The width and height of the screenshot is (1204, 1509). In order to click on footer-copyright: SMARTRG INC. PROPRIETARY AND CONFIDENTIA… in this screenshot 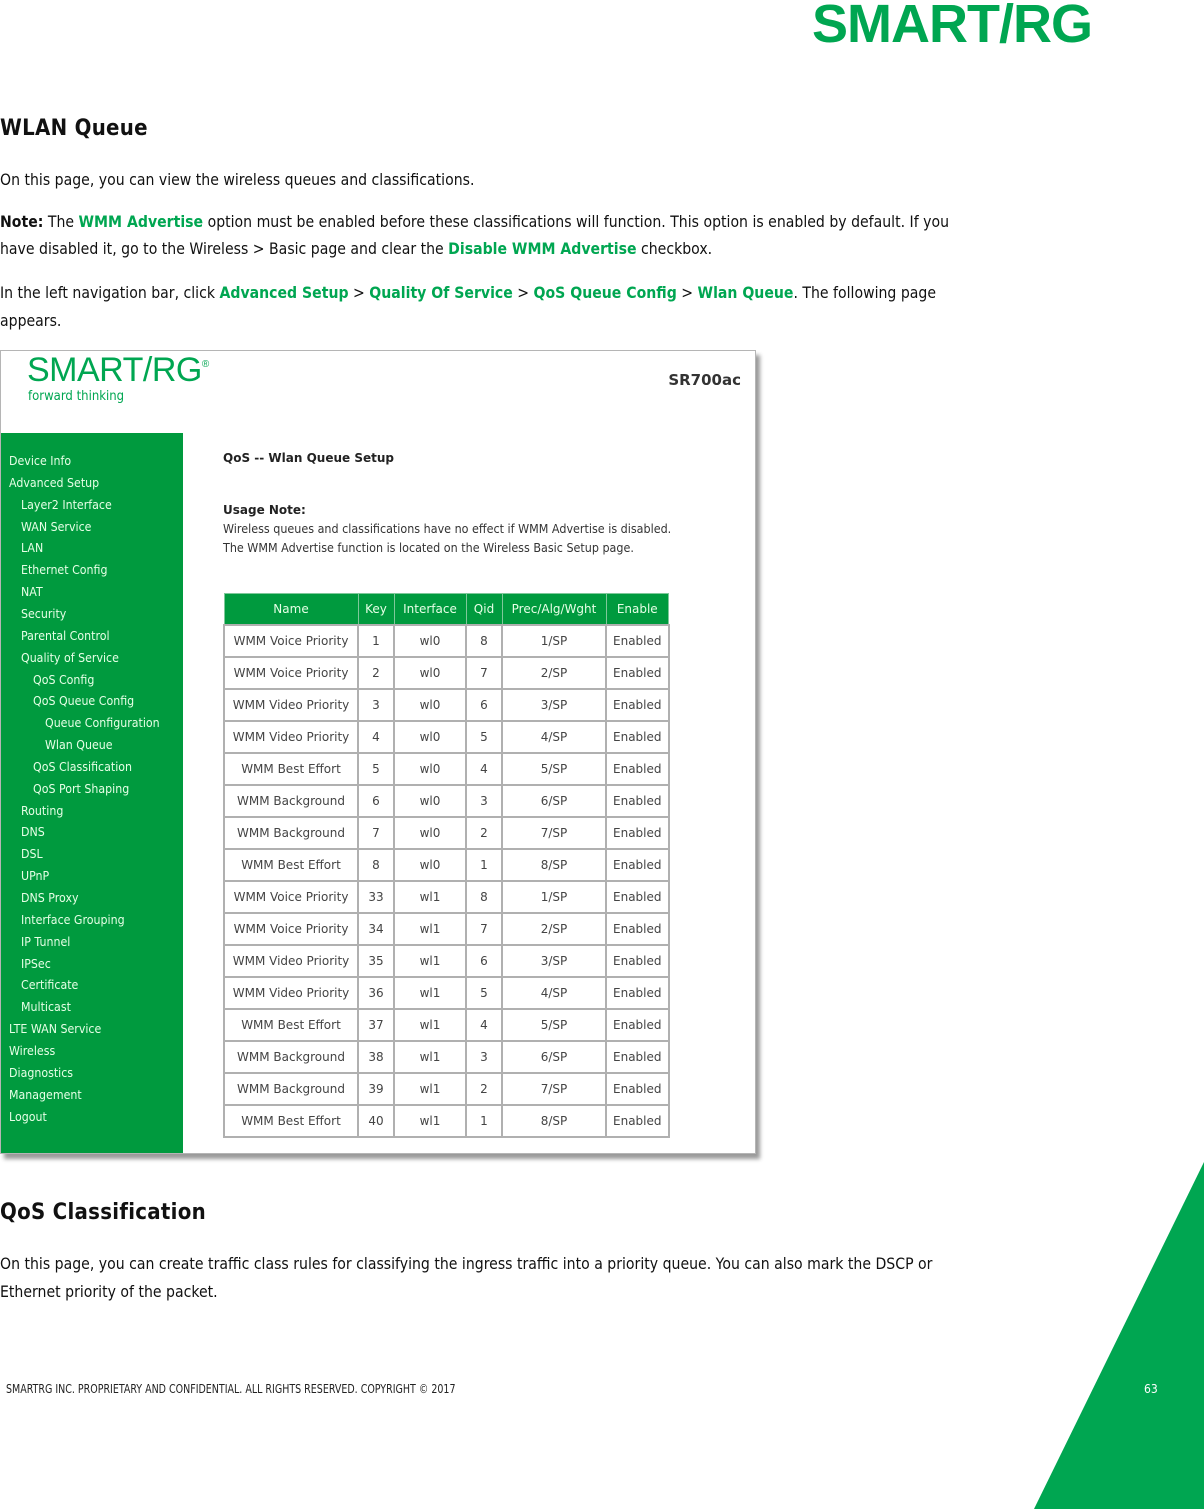, I will do `click(231, 1389)`.